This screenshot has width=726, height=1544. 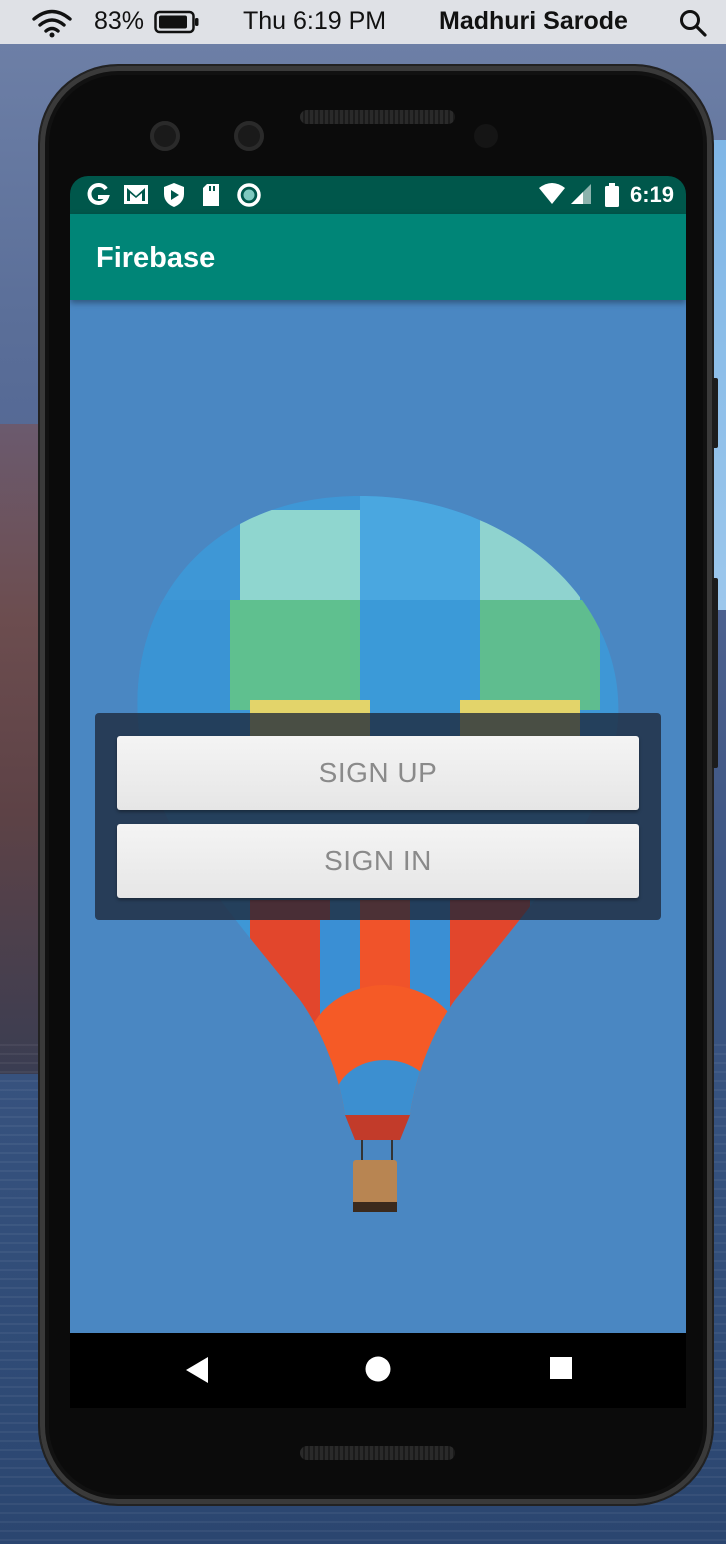 What do you see at coordinates (98, 194) in the screenshot?
I see `google-g-icon` at bounding box center [98, 194].